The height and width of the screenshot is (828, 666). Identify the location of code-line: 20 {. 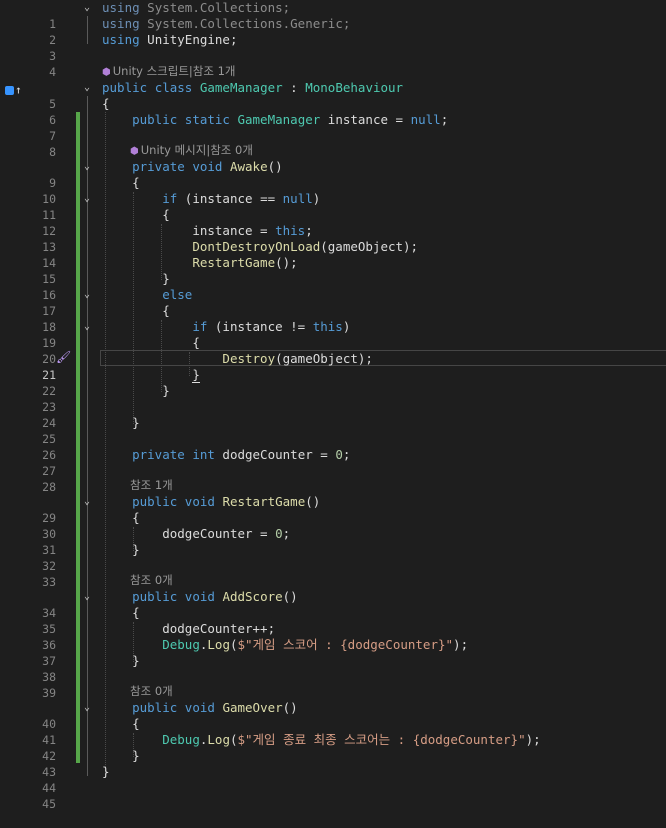
(333, 350).